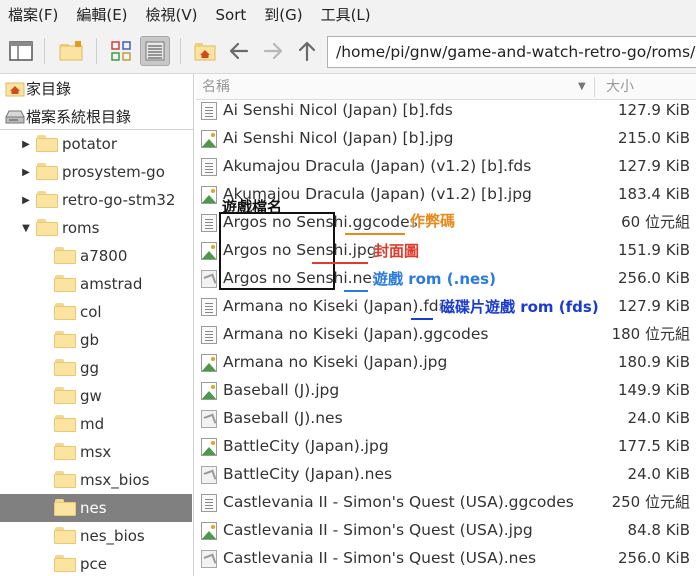 This screenshot has width=696, height=576. I want to click on tree-item-label: nes, so click(93, 508).